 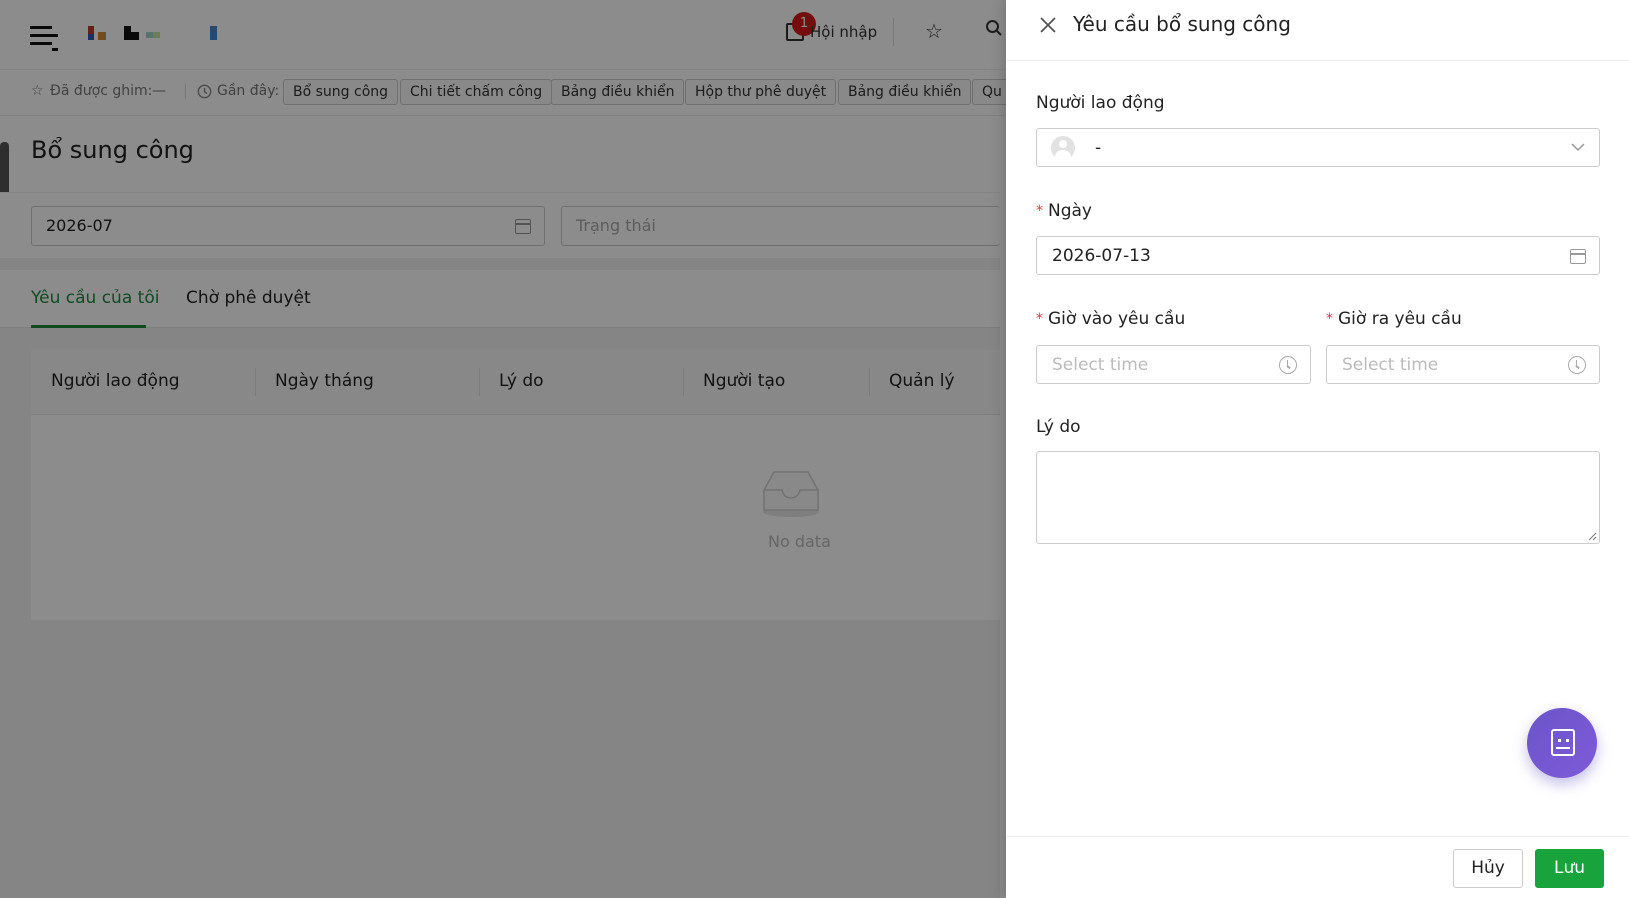 I want to click on date-label-text: Ngày, so click(x=1070, y=211).